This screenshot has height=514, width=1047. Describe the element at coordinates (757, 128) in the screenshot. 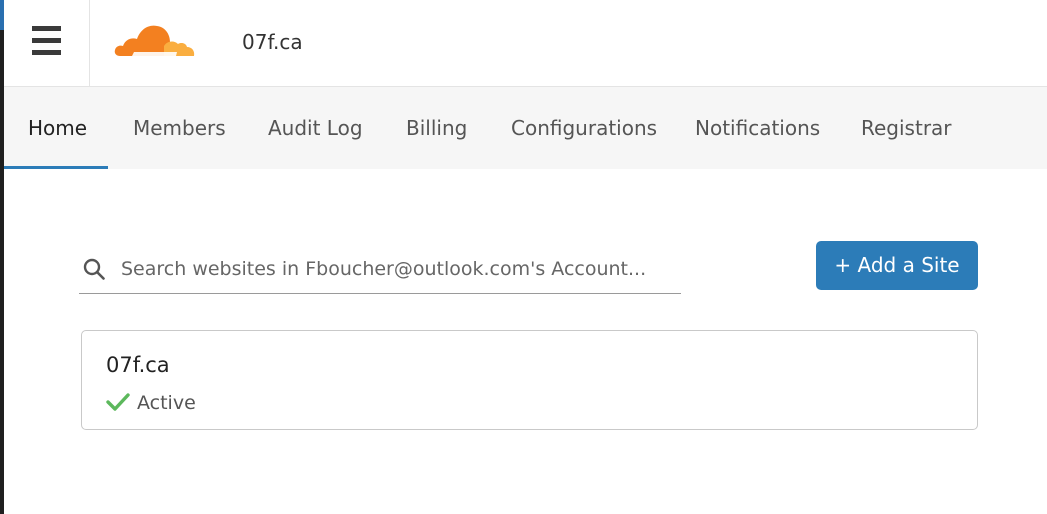

I see `tab-notifications: Notifications` at that location.